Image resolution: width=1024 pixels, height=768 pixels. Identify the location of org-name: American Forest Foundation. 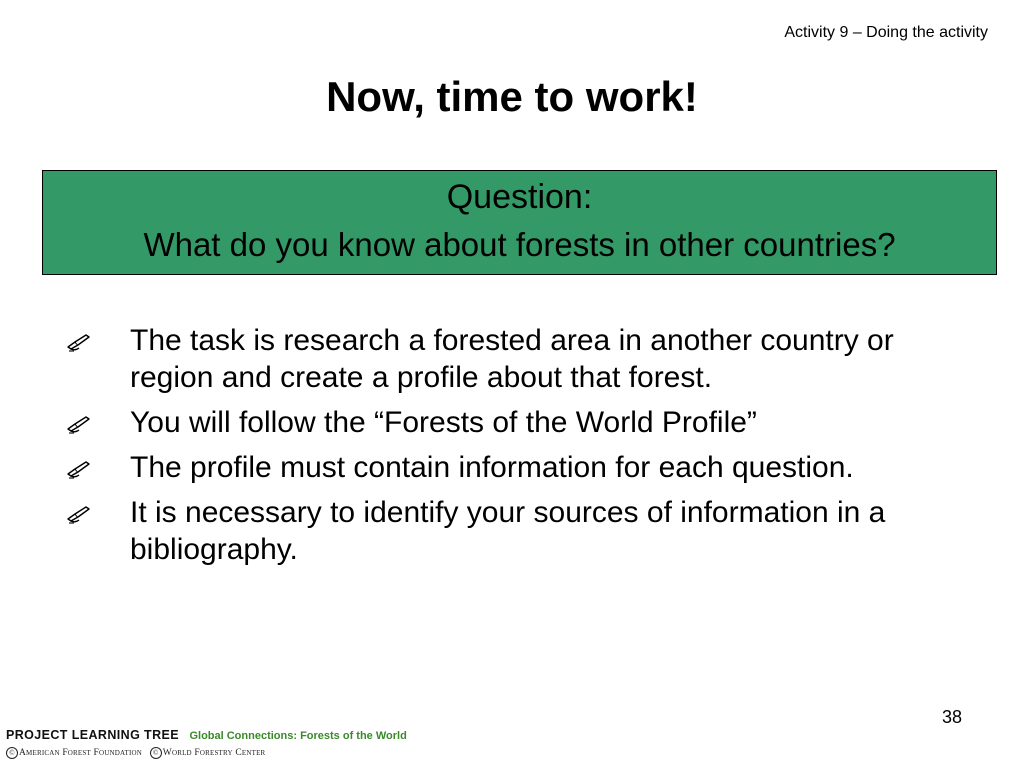
(81, 753).